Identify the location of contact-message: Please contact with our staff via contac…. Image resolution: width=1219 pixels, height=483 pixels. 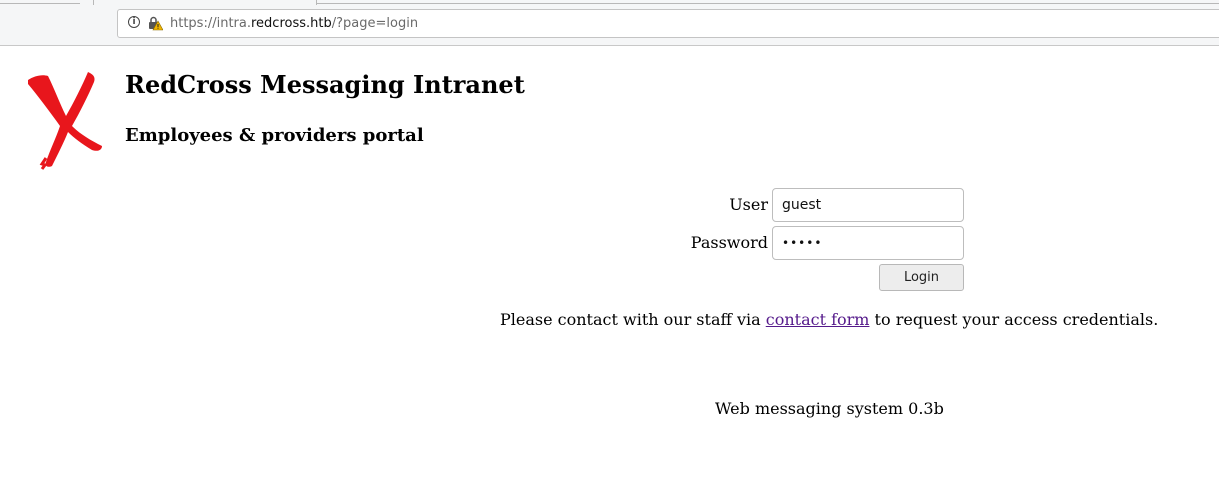
(829, 319).